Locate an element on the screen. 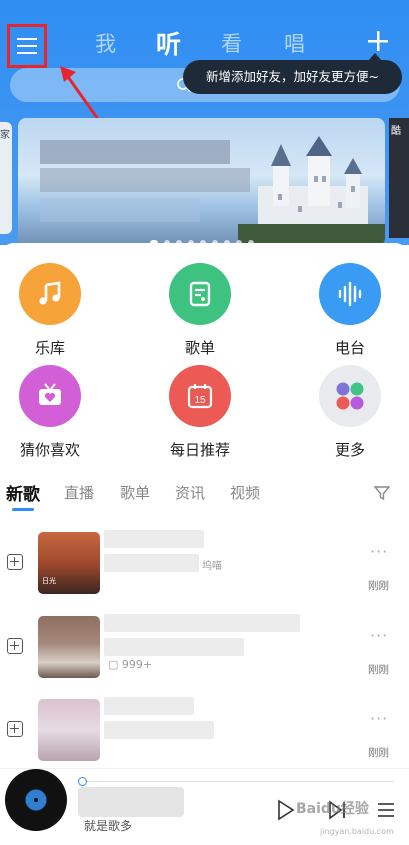 The height and width of the screenshot is (845, 409). shortcut-playlists: 歌单 is located at coordinates (200, 310).